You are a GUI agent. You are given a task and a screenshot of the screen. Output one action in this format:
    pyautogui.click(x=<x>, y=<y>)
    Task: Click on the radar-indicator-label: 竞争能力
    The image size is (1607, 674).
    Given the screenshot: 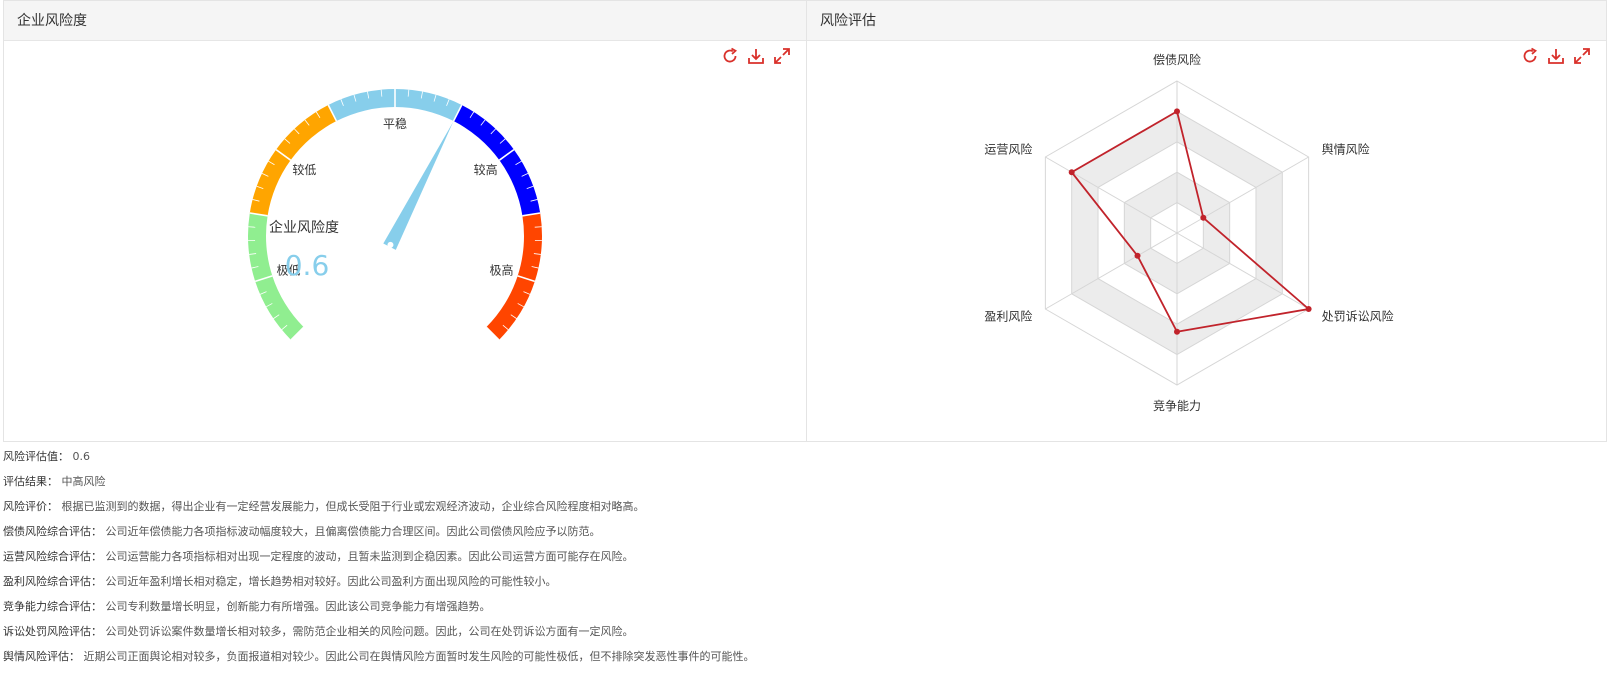 What is the action you would take?
    pyautogui.click(x=1177, y=406)
    